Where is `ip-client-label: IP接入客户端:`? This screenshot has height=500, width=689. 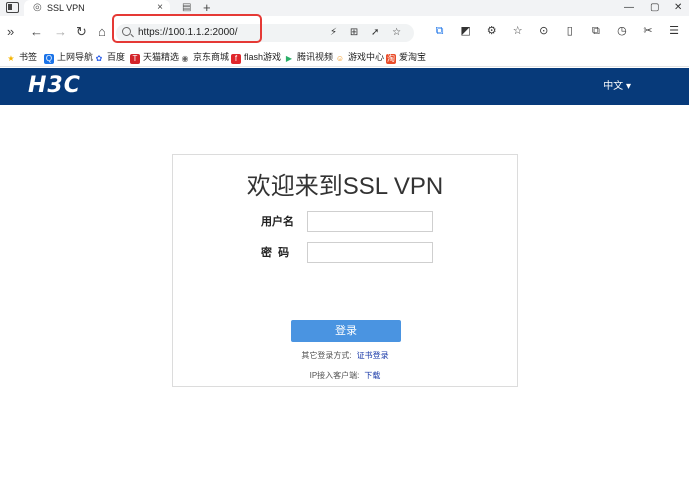 ip-client-label: IP接入客户端: is located at coordinates (334, 375).